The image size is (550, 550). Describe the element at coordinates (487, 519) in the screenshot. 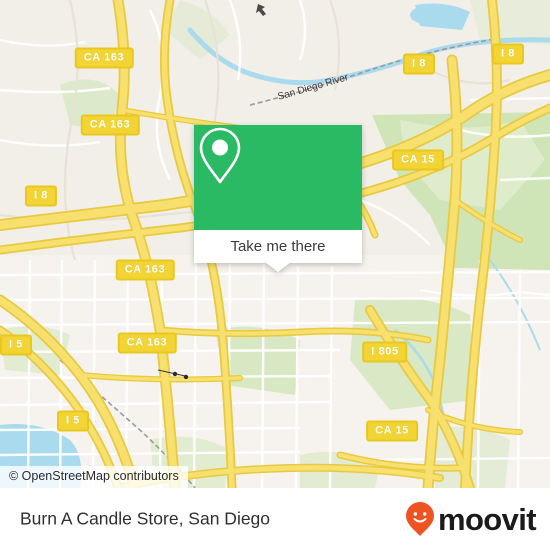

I see `moovit-wordmark: moovit` at that location.